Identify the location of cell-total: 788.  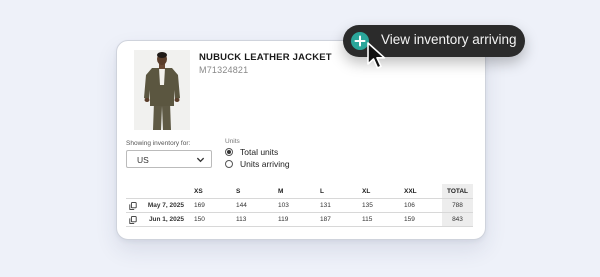
(457, 205).